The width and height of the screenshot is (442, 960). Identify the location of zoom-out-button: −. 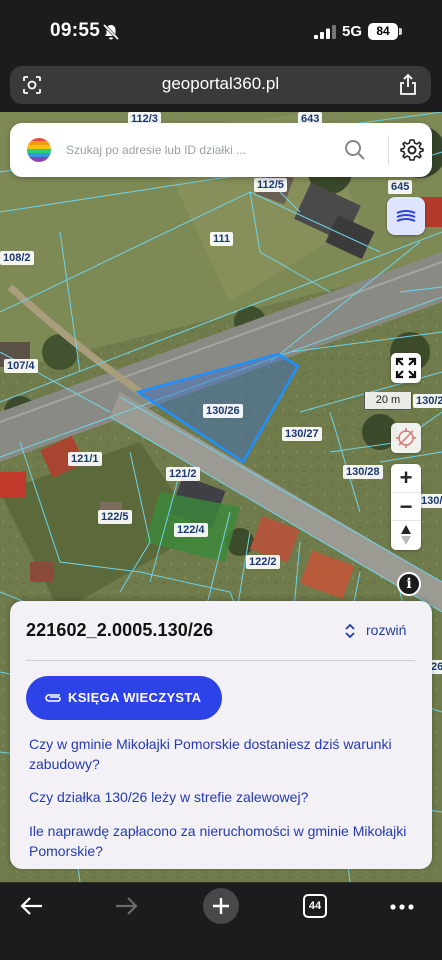
(406, 506).